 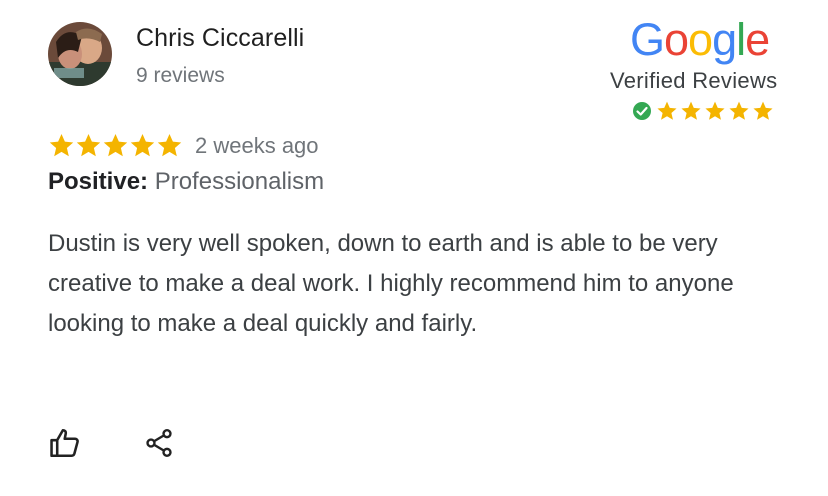 I want to click on google-verified-badge: Google Verified Reviews, so click(x=704, y=73).